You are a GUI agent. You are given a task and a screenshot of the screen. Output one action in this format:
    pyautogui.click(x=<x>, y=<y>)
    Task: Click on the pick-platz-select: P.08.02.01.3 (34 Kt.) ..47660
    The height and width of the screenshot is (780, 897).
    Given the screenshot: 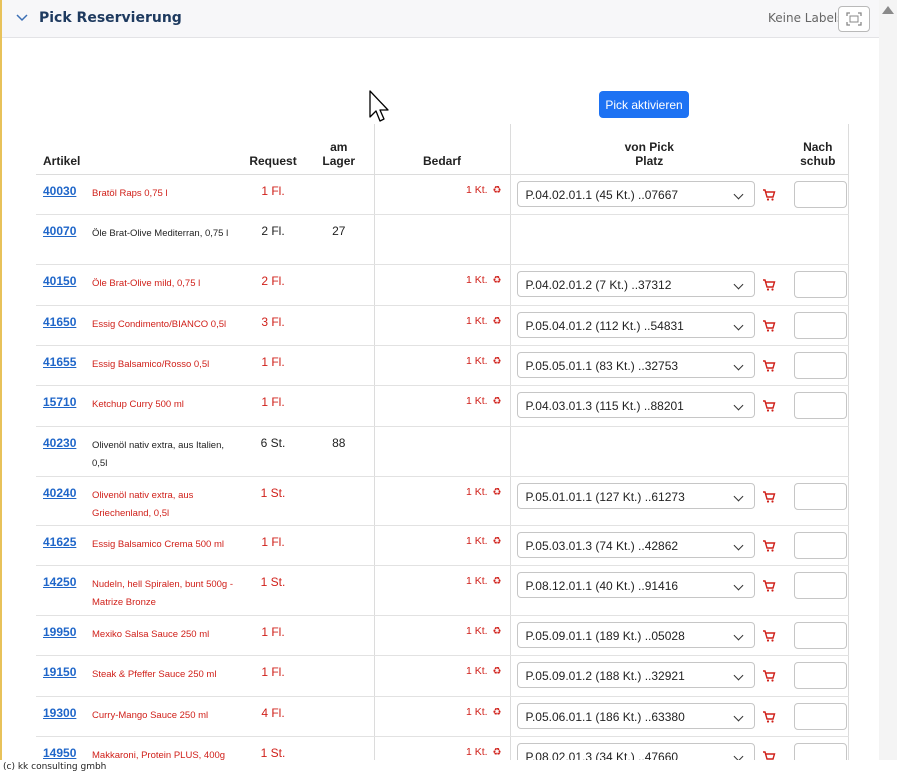 What is the action you would take?
    pyautogui.click(x=635, y=751)
    